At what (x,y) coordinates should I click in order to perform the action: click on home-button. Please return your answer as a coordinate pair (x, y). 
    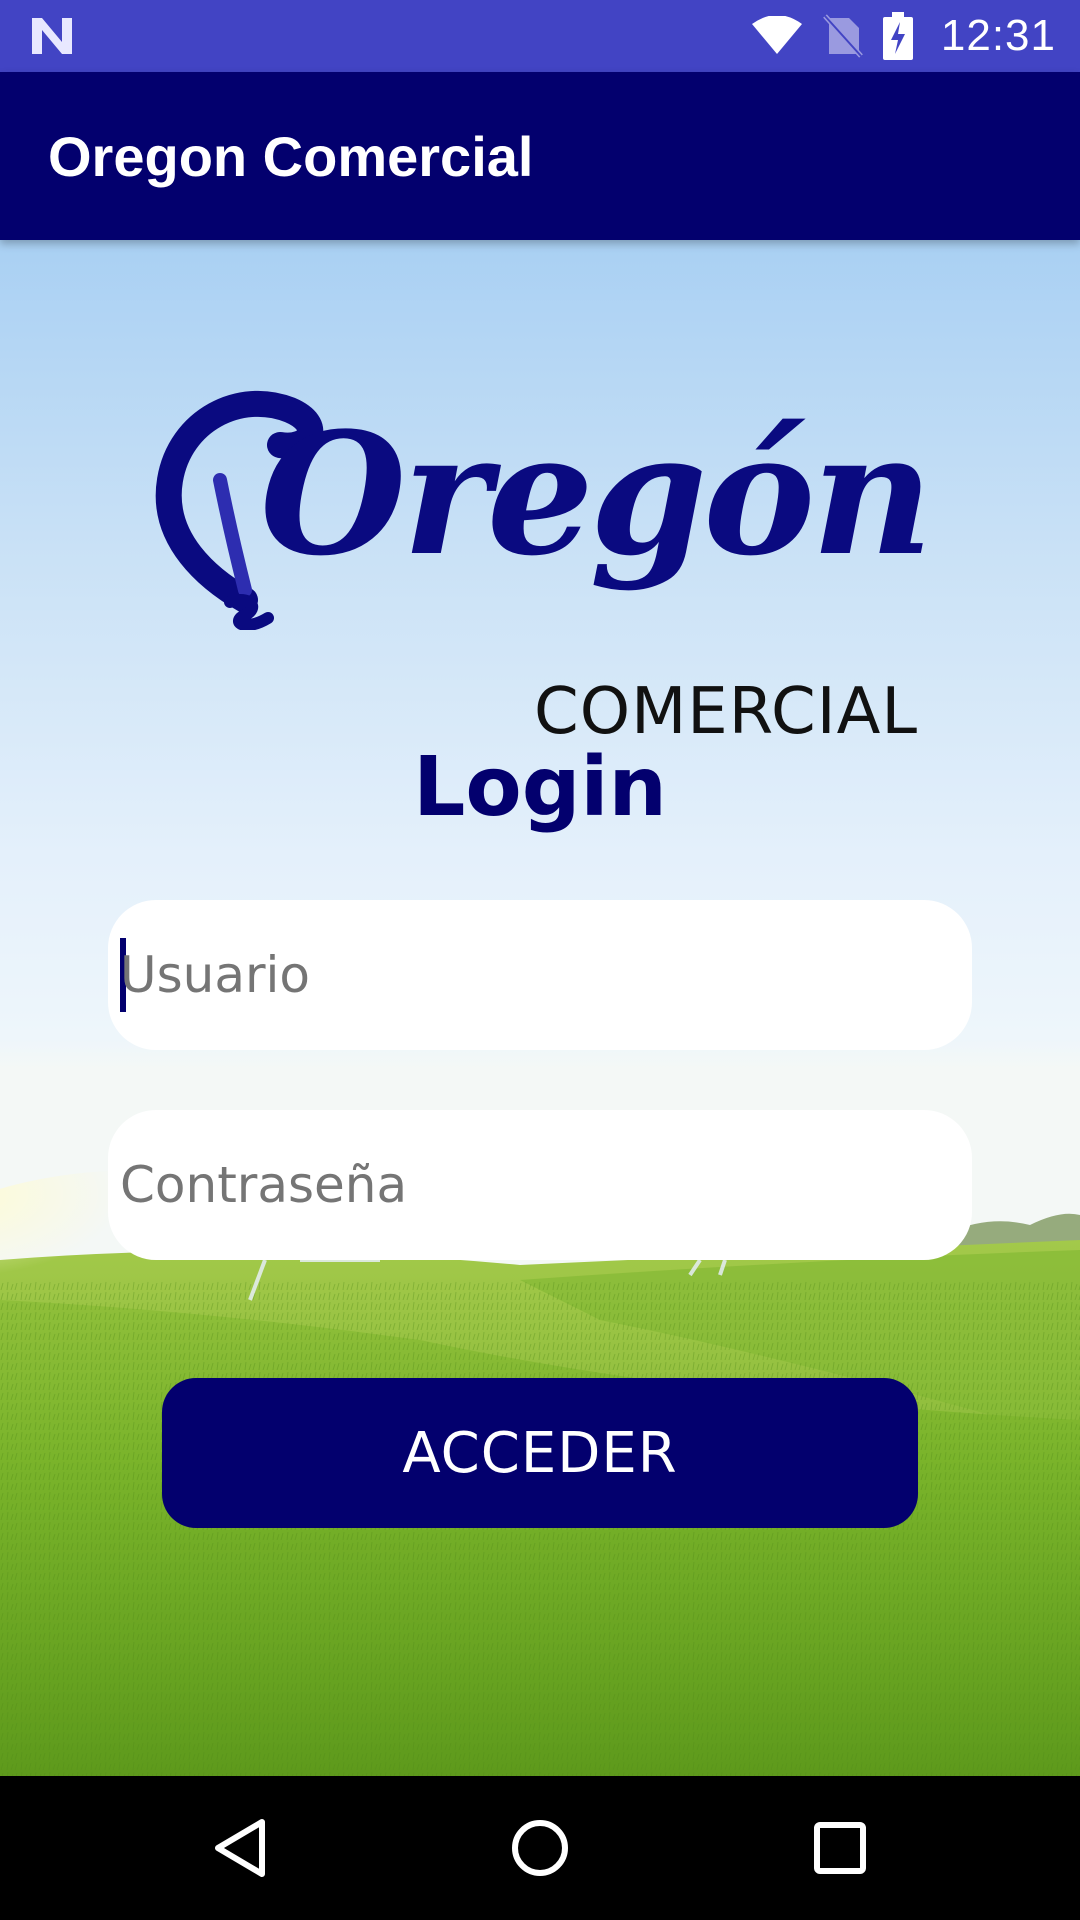
    Looking at the image, I should click on (540, 1848).